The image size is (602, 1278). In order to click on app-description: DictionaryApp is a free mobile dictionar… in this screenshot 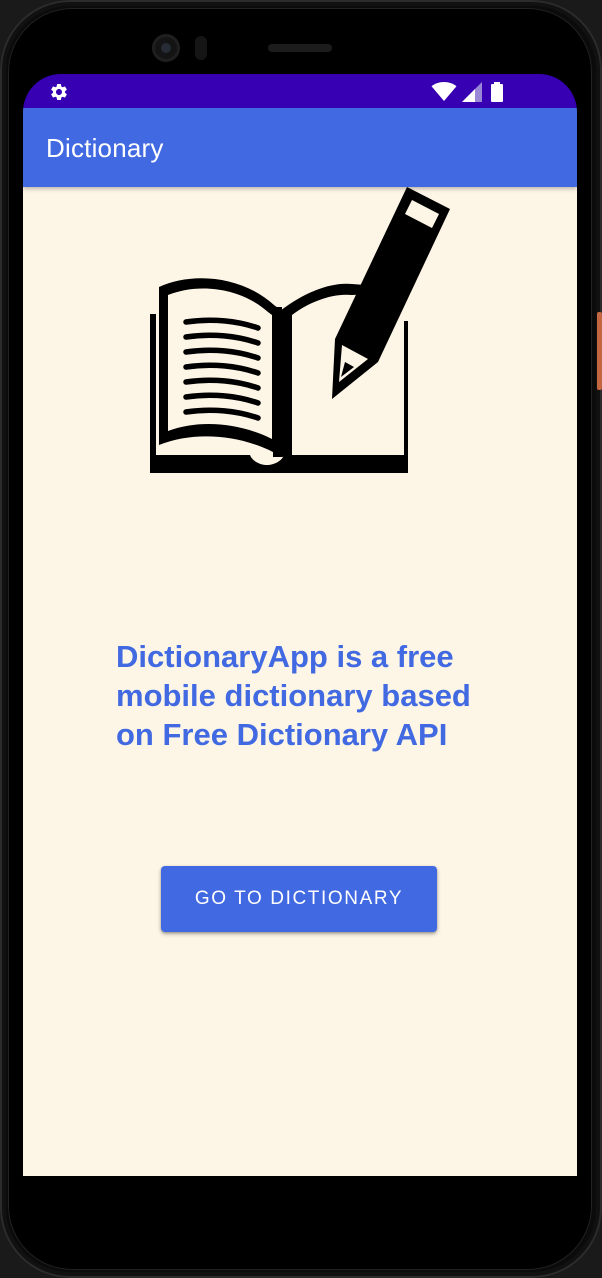, I will do `click(293, 695)`.